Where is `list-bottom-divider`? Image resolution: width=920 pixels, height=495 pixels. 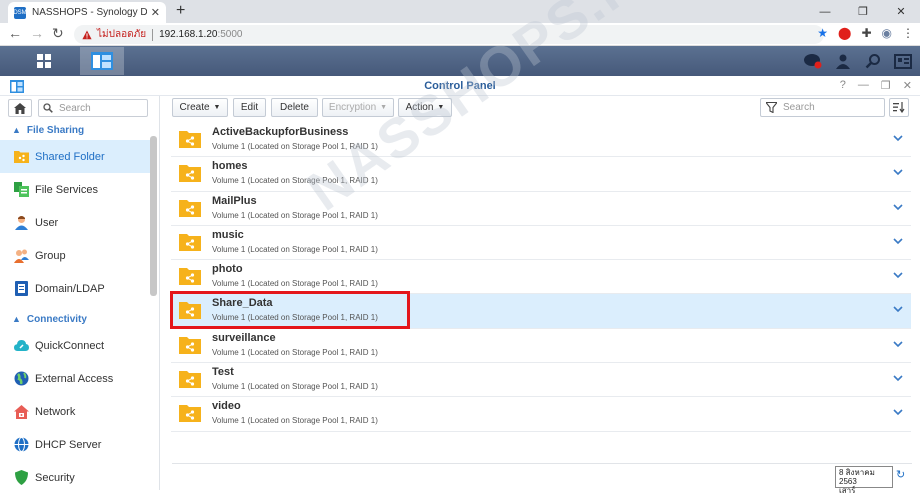
list-bottom-divider is located at coordinates (542, 463).